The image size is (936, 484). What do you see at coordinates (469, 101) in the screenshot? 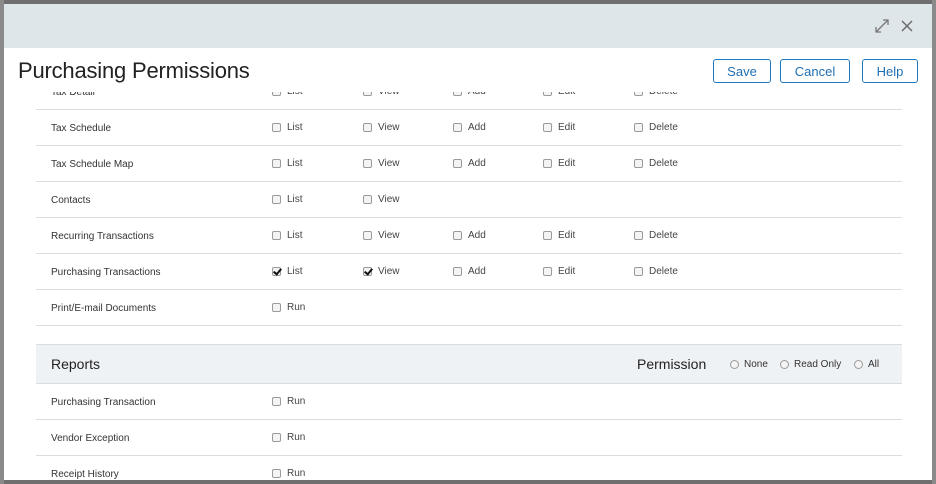
I see `permission-row: Tax Detail List View Add Edit Delete` at bounding box center [469, 101].